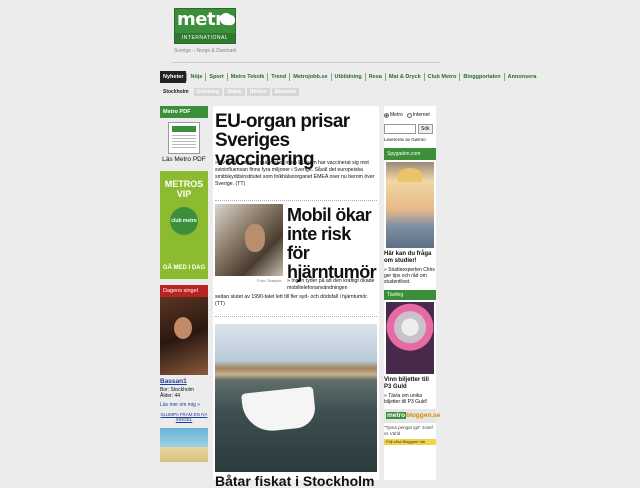 The height and width of the screenshot is (488, 640). What do you see at coordinates (374, 77) in the screenshot?
I see `nav-item-resa: Resa` at bounding box center [374, 77].